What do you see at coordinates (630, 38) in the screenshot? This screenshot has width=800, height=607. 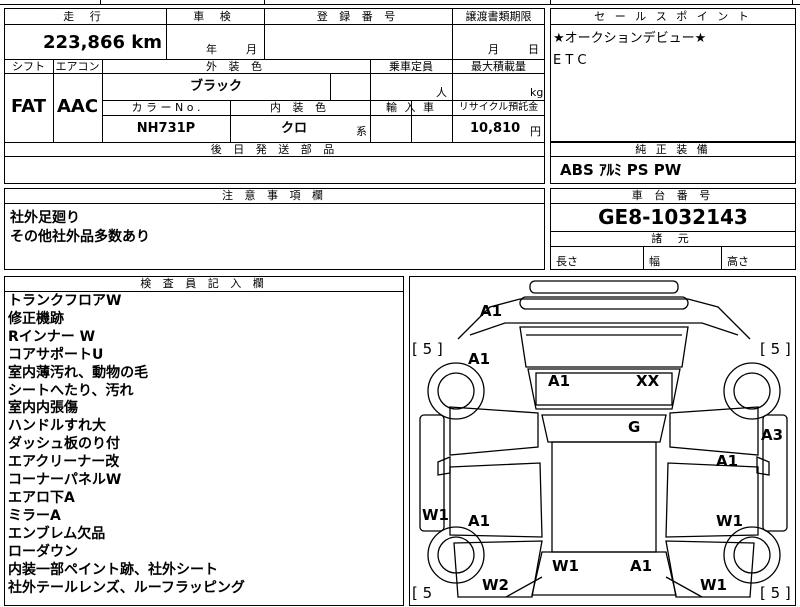 I see `sales-point-line: ★オークションデビュー★` at bounding box center [630, 38].